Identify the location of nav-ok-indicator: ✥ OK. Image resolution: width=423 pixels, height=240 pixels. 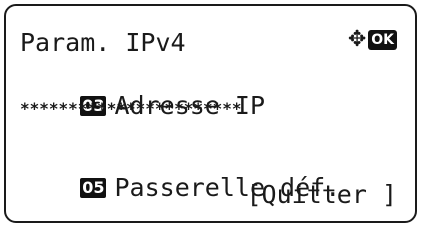
(372, 40).